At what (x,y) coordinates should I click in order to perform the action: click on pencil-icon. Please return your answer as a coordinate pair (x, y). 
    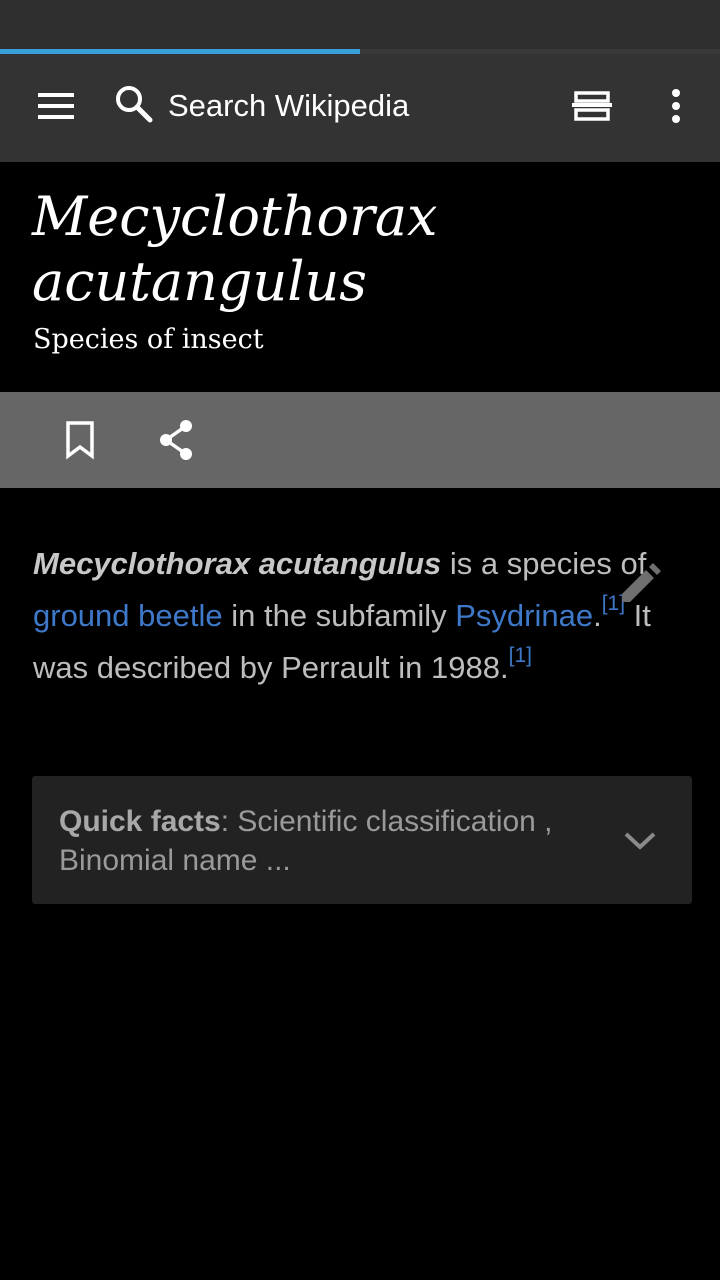
    Looking at the image, I should click on (641, 582).